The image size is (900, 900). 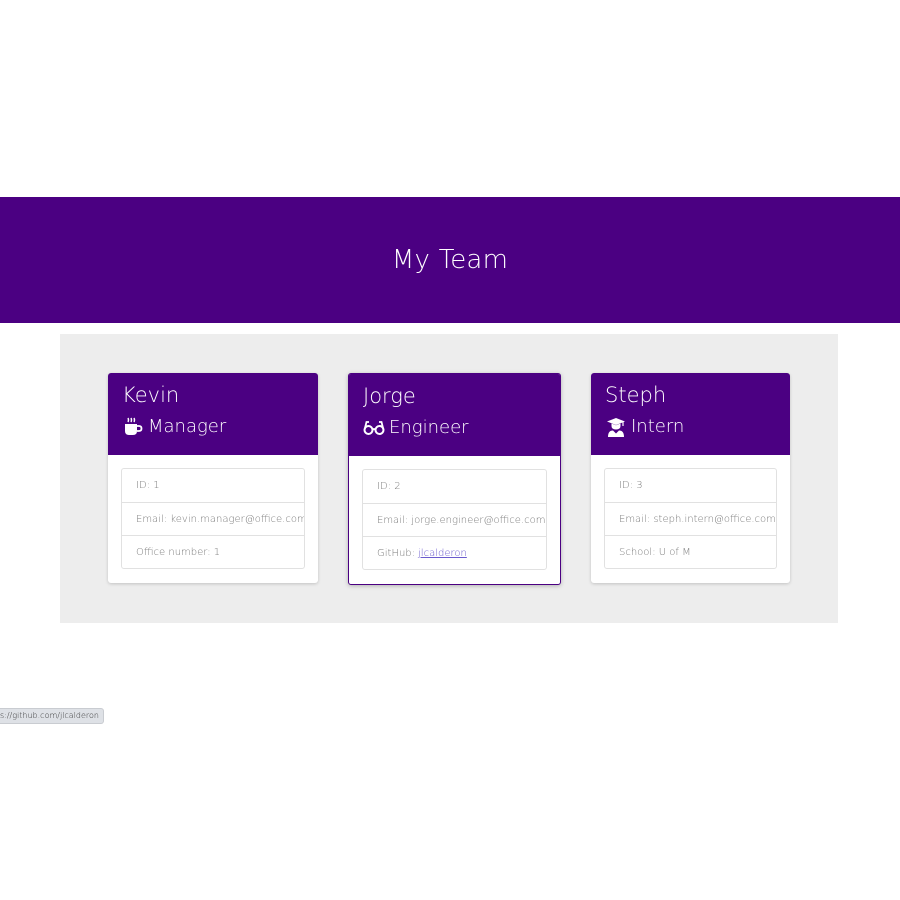 What do you see at coordinates (389, 486) in the screenshot?
I see `detail-id: ID: 2` at bounding box center [389, 486].